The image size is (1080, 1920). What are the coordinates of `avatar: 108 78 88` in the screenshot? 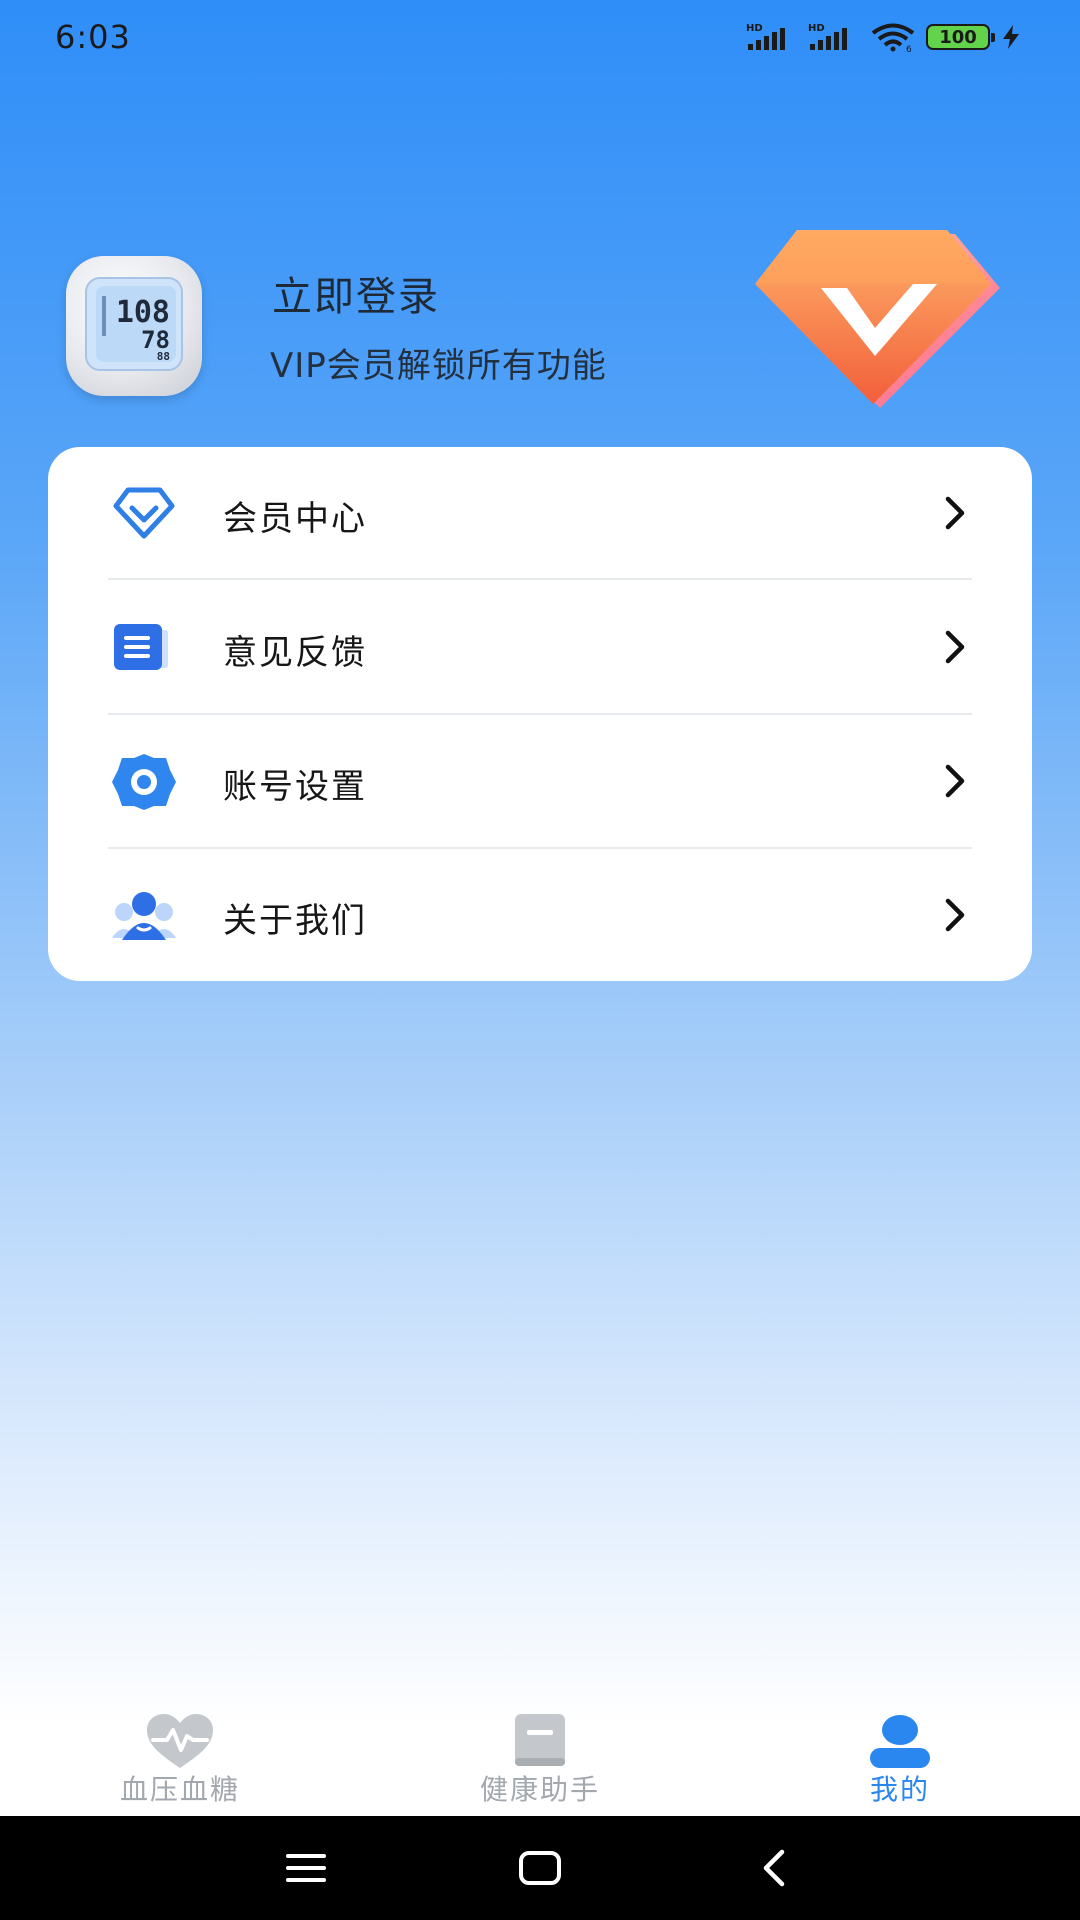 It's located at (134, 326).